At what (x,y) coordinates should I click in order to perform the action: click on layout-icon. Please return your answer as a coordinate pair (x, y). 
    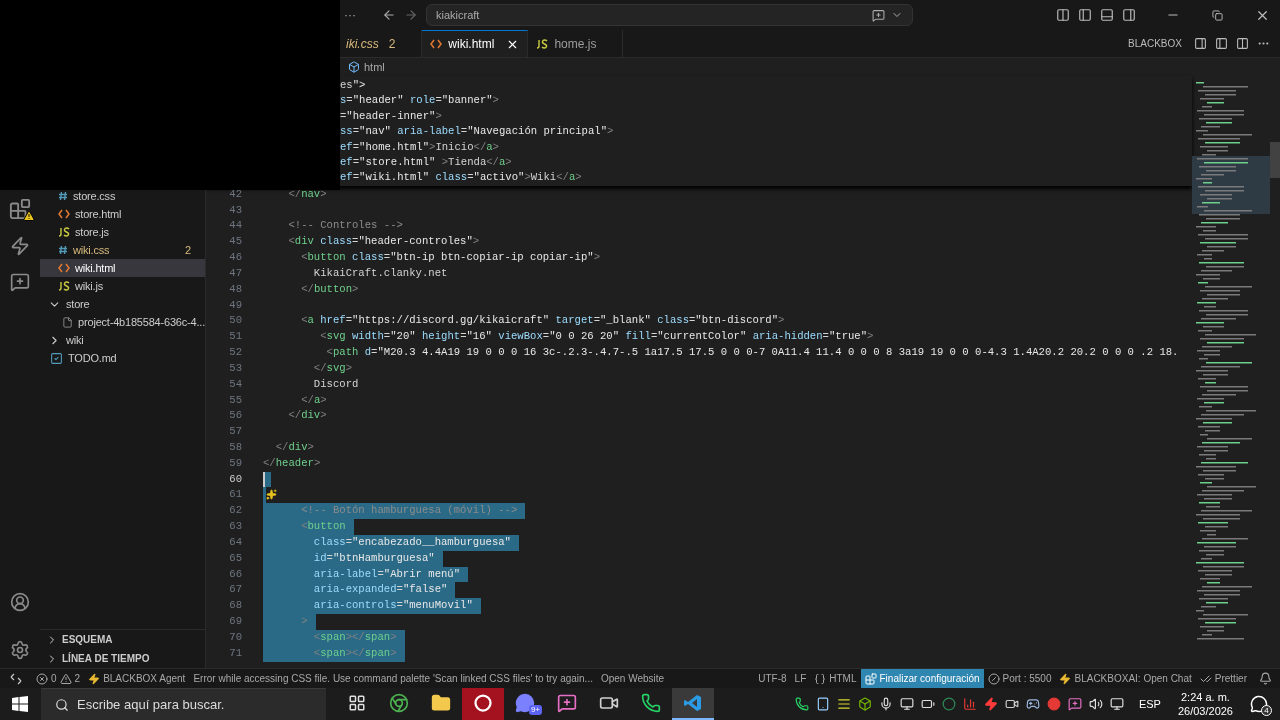
    Looking at the image, I should click on (1063, 15).